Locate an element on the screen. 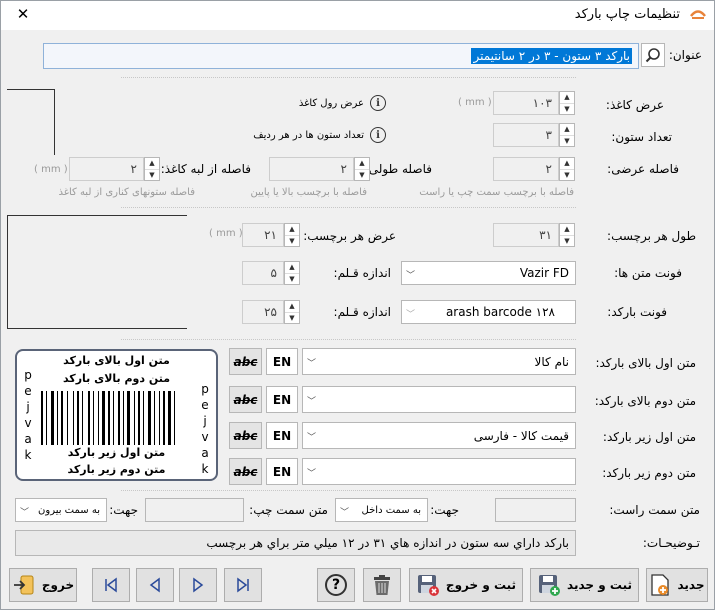 Image resolution: width=715 pixels, height=610 pixels. text-row-label: متن اول بالای بارکد: is located at coordinates (645, 363).